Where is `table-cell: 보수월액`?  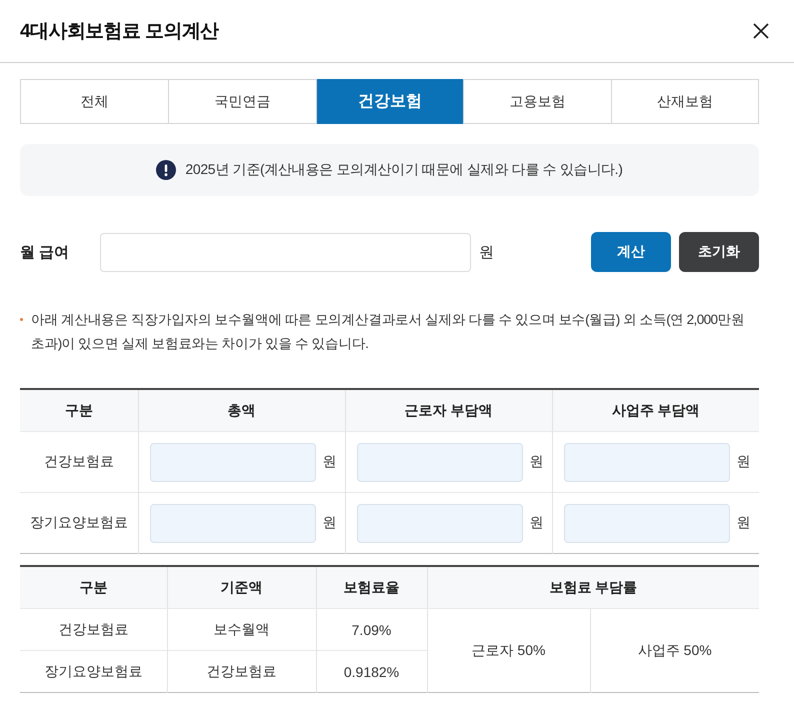 table-cell: 보수월액 is located at coordinates (241, 629).